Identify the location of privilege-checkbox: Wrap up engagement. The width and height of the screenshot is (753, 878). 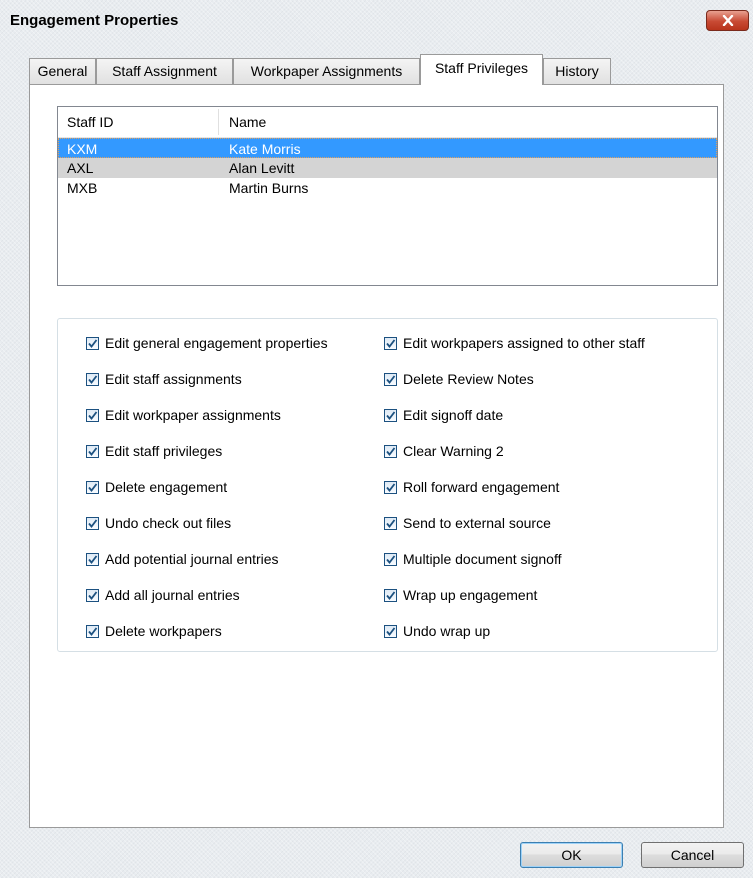
(460, 595).